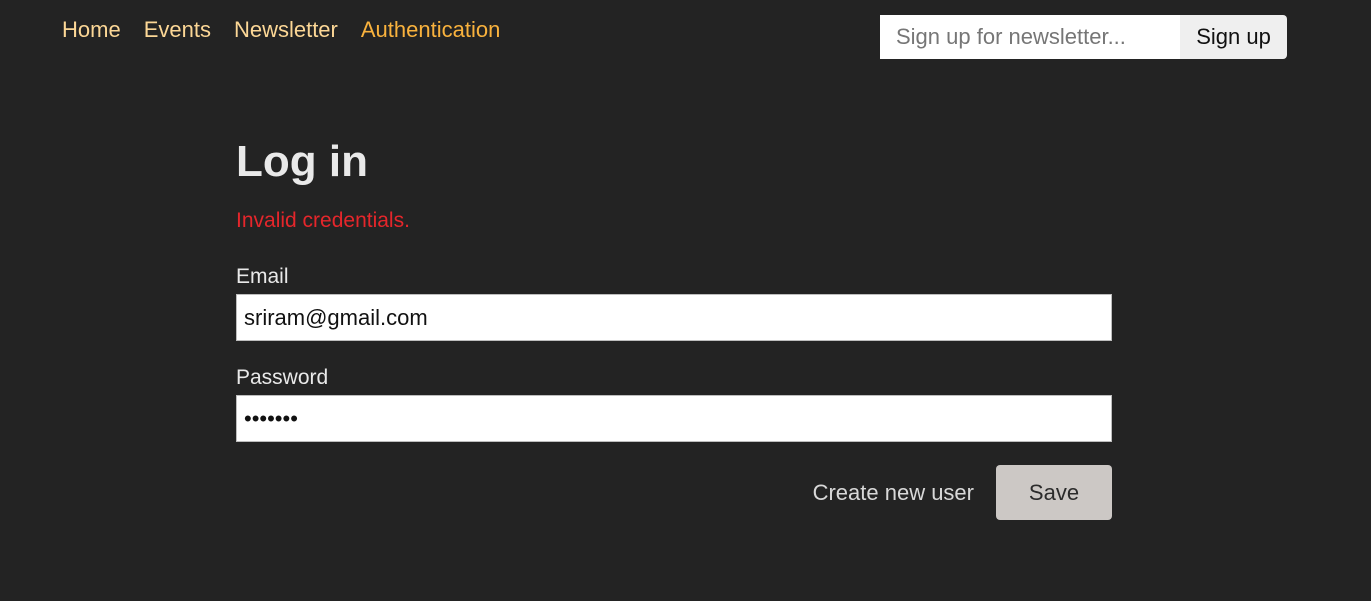 This screenshot has width=1371, height=601. I want to click on save-button: Save, so click(1054, 492).